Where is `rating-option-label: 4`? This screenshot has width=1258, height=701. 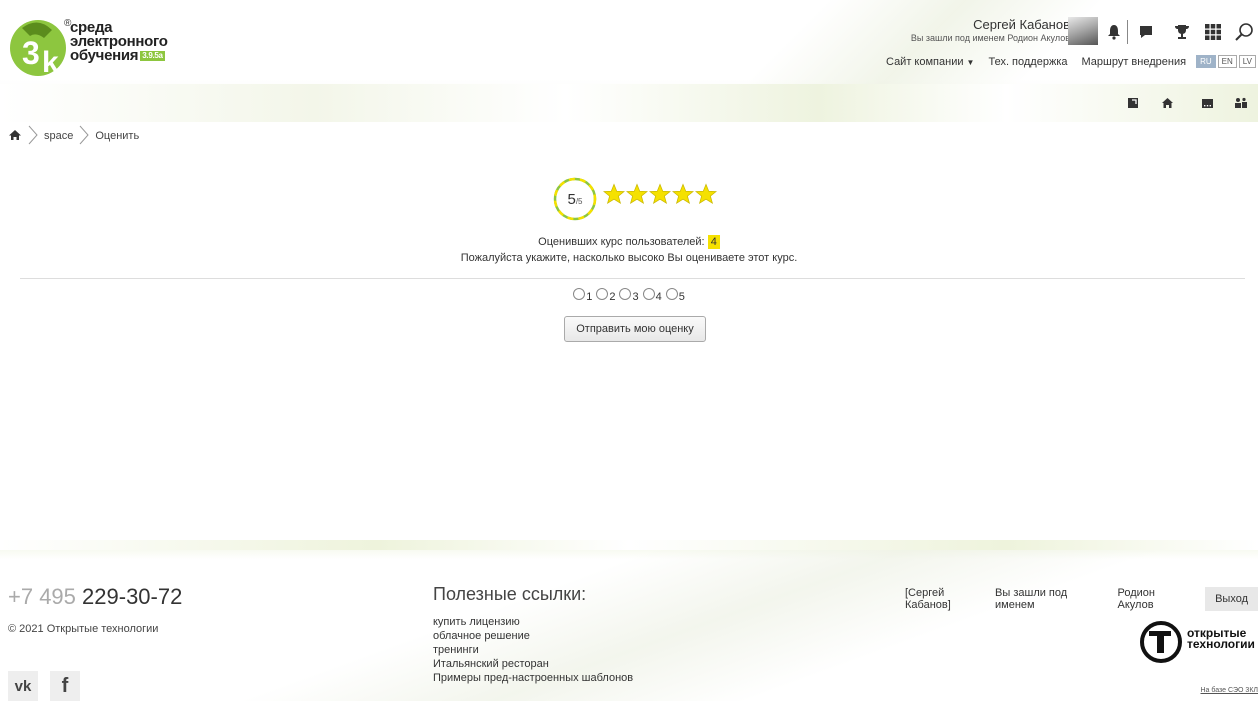 rating-option-label: 4 is located at coordinates (658, 297).